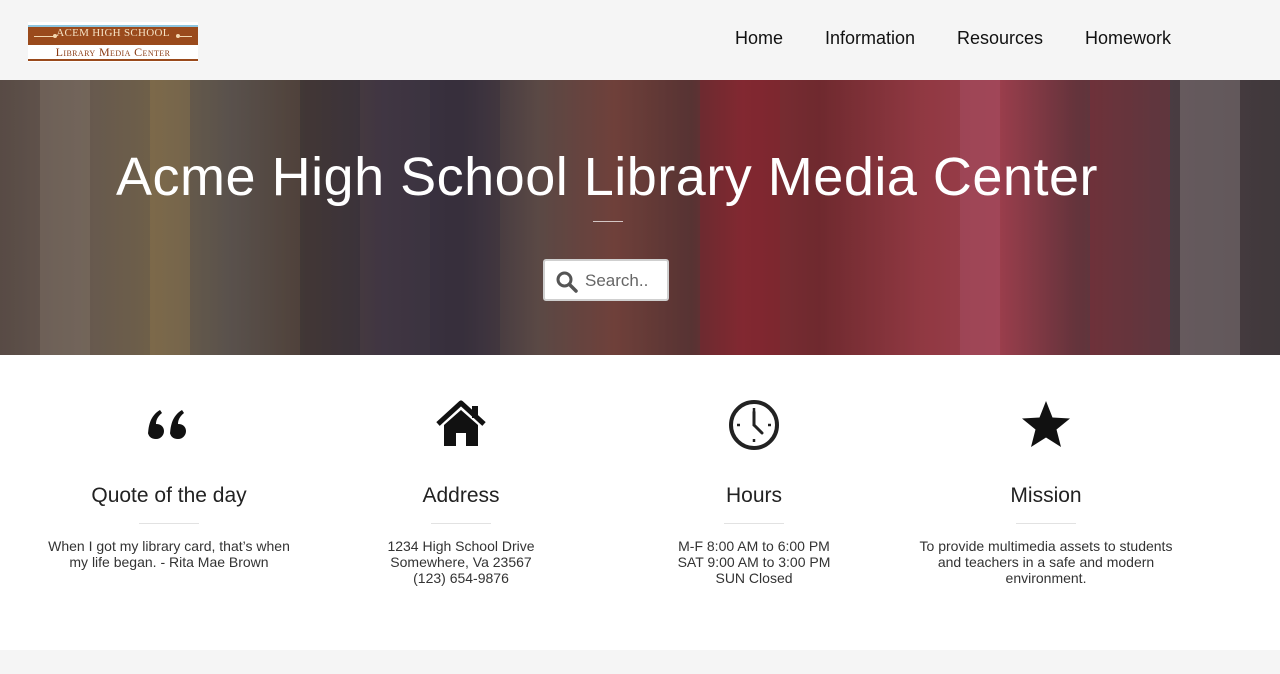 This screenshot has width=1280, height=674. What do you see at coordinates (461, 423) in the screenshot?
I see `home-icon` at bounding box center [461, 423].